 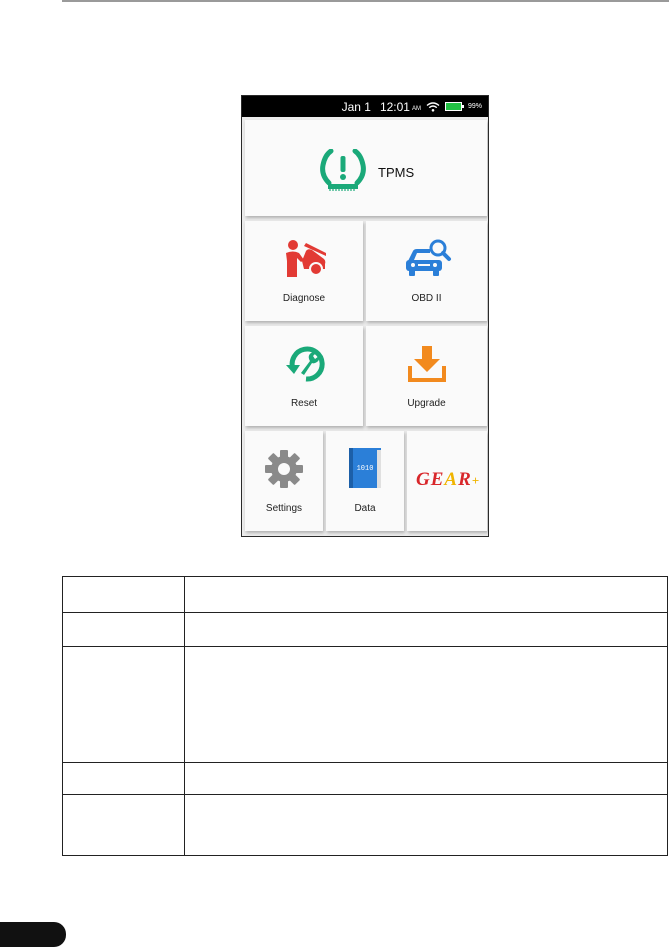 What do you see at coordinates (356, 106) in the screenshot?
I see `status-date: Jan 1` at bounding box center [356, 106].